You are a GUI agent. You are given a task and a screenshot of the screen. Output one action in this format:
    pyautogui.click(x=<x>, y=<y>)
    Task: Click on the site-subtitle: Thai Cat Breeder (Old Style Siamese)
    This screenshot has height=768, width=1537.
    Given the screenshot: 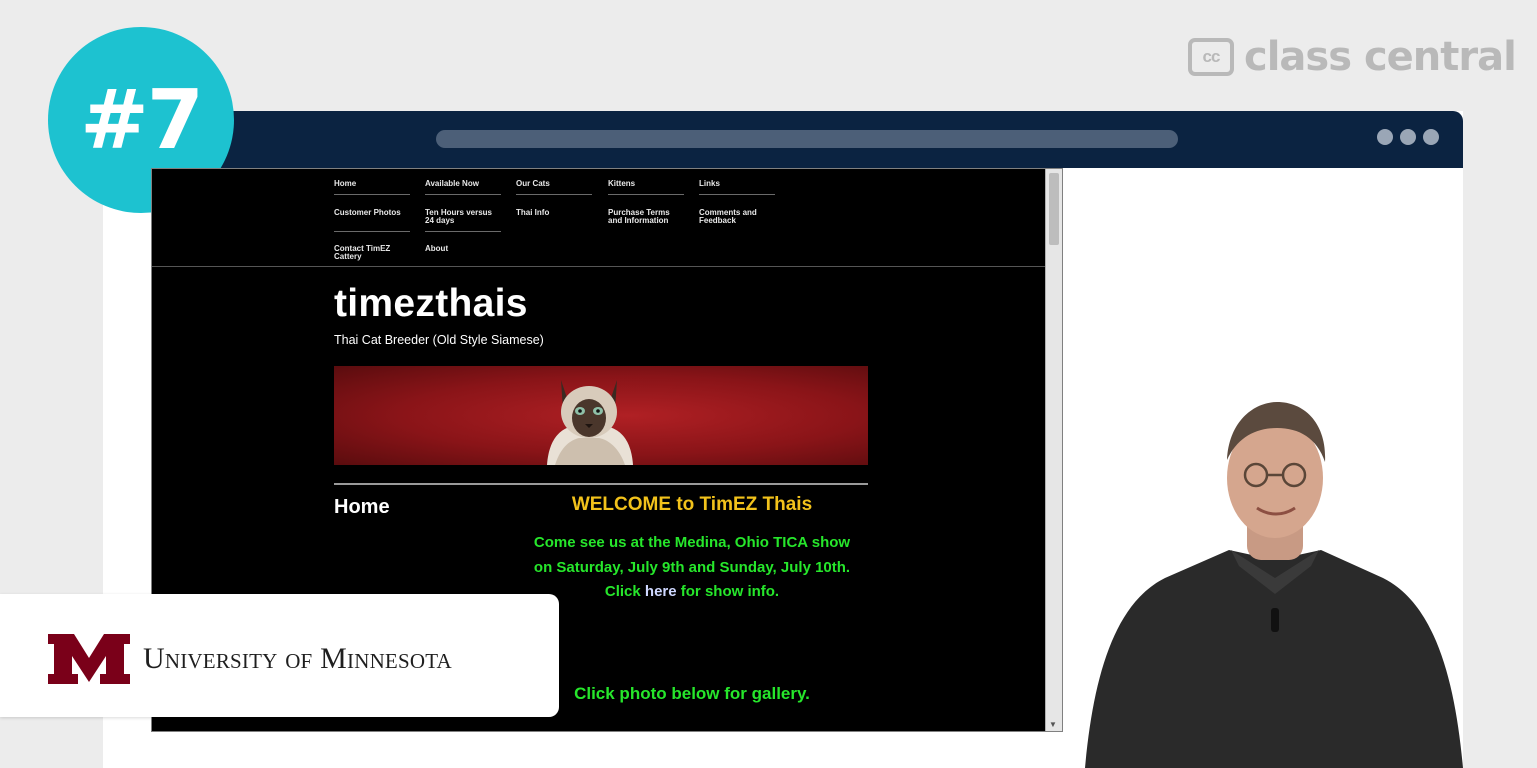 What is the action you would take?
    pyautogui.click(x=439, y=340)
    